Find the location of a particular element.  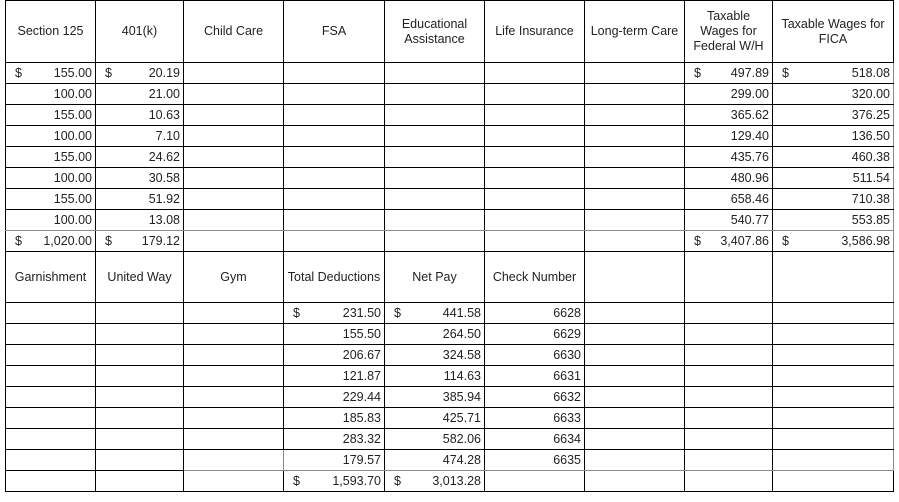

cell-k401: 13.08 is located at coordinates (139, 220).